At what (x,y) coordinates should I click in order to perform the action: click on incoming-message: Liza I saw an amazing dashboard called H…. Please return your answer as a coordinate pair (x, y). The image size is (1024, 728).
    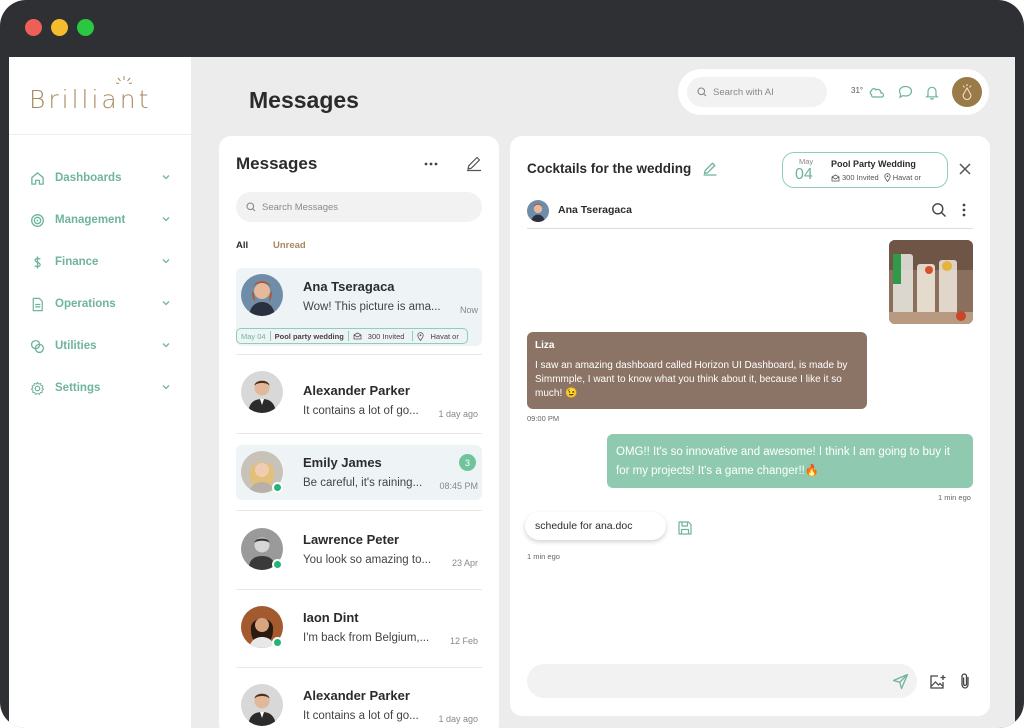
    Looking at the image, I should click on (697, 370).